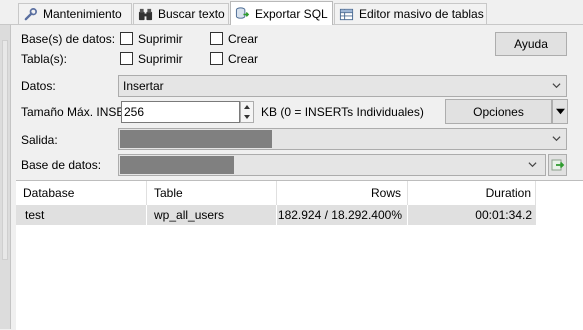 The image size is (583, 330). What do you see at coordinates (168, 193) in the screenshot?
I see `header-label: Table` at bounding box center [168, 193].